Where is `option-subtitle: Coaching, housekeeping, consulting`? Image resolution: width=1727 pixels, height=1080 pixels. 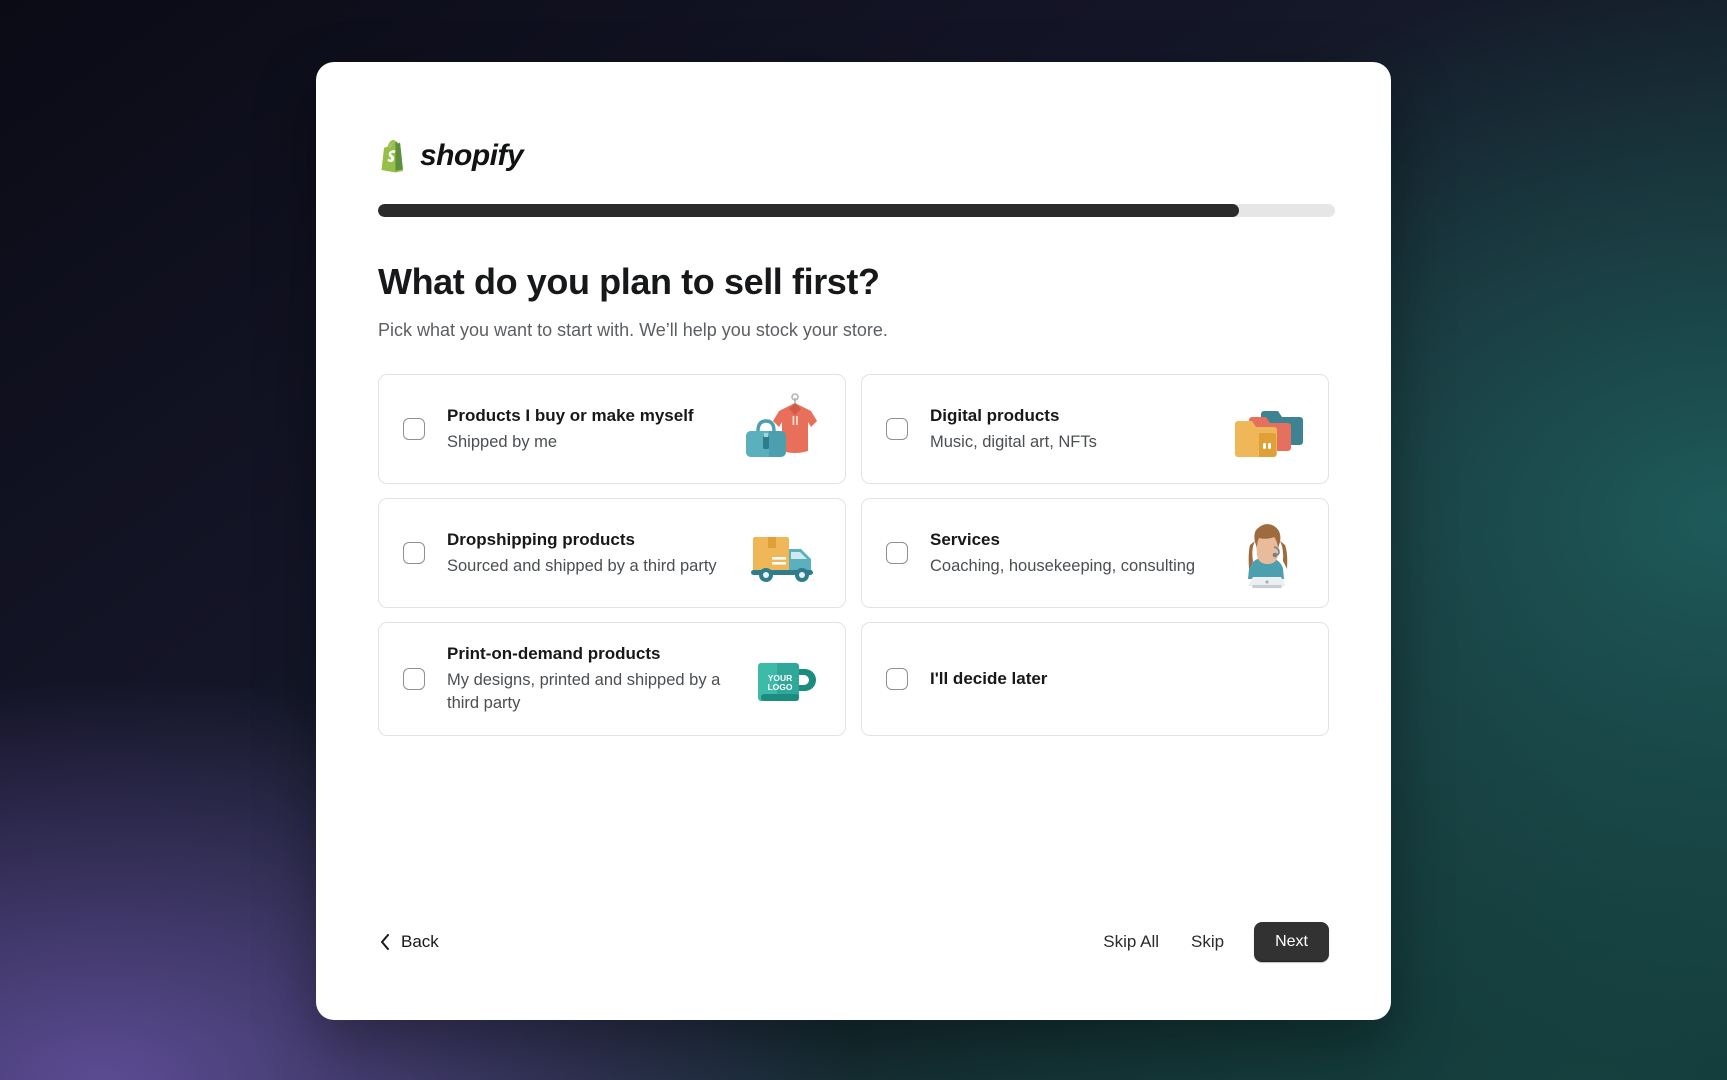
option-subtitle: Coaching, housekeeping, consulting is located at coordinates (1063, 565).